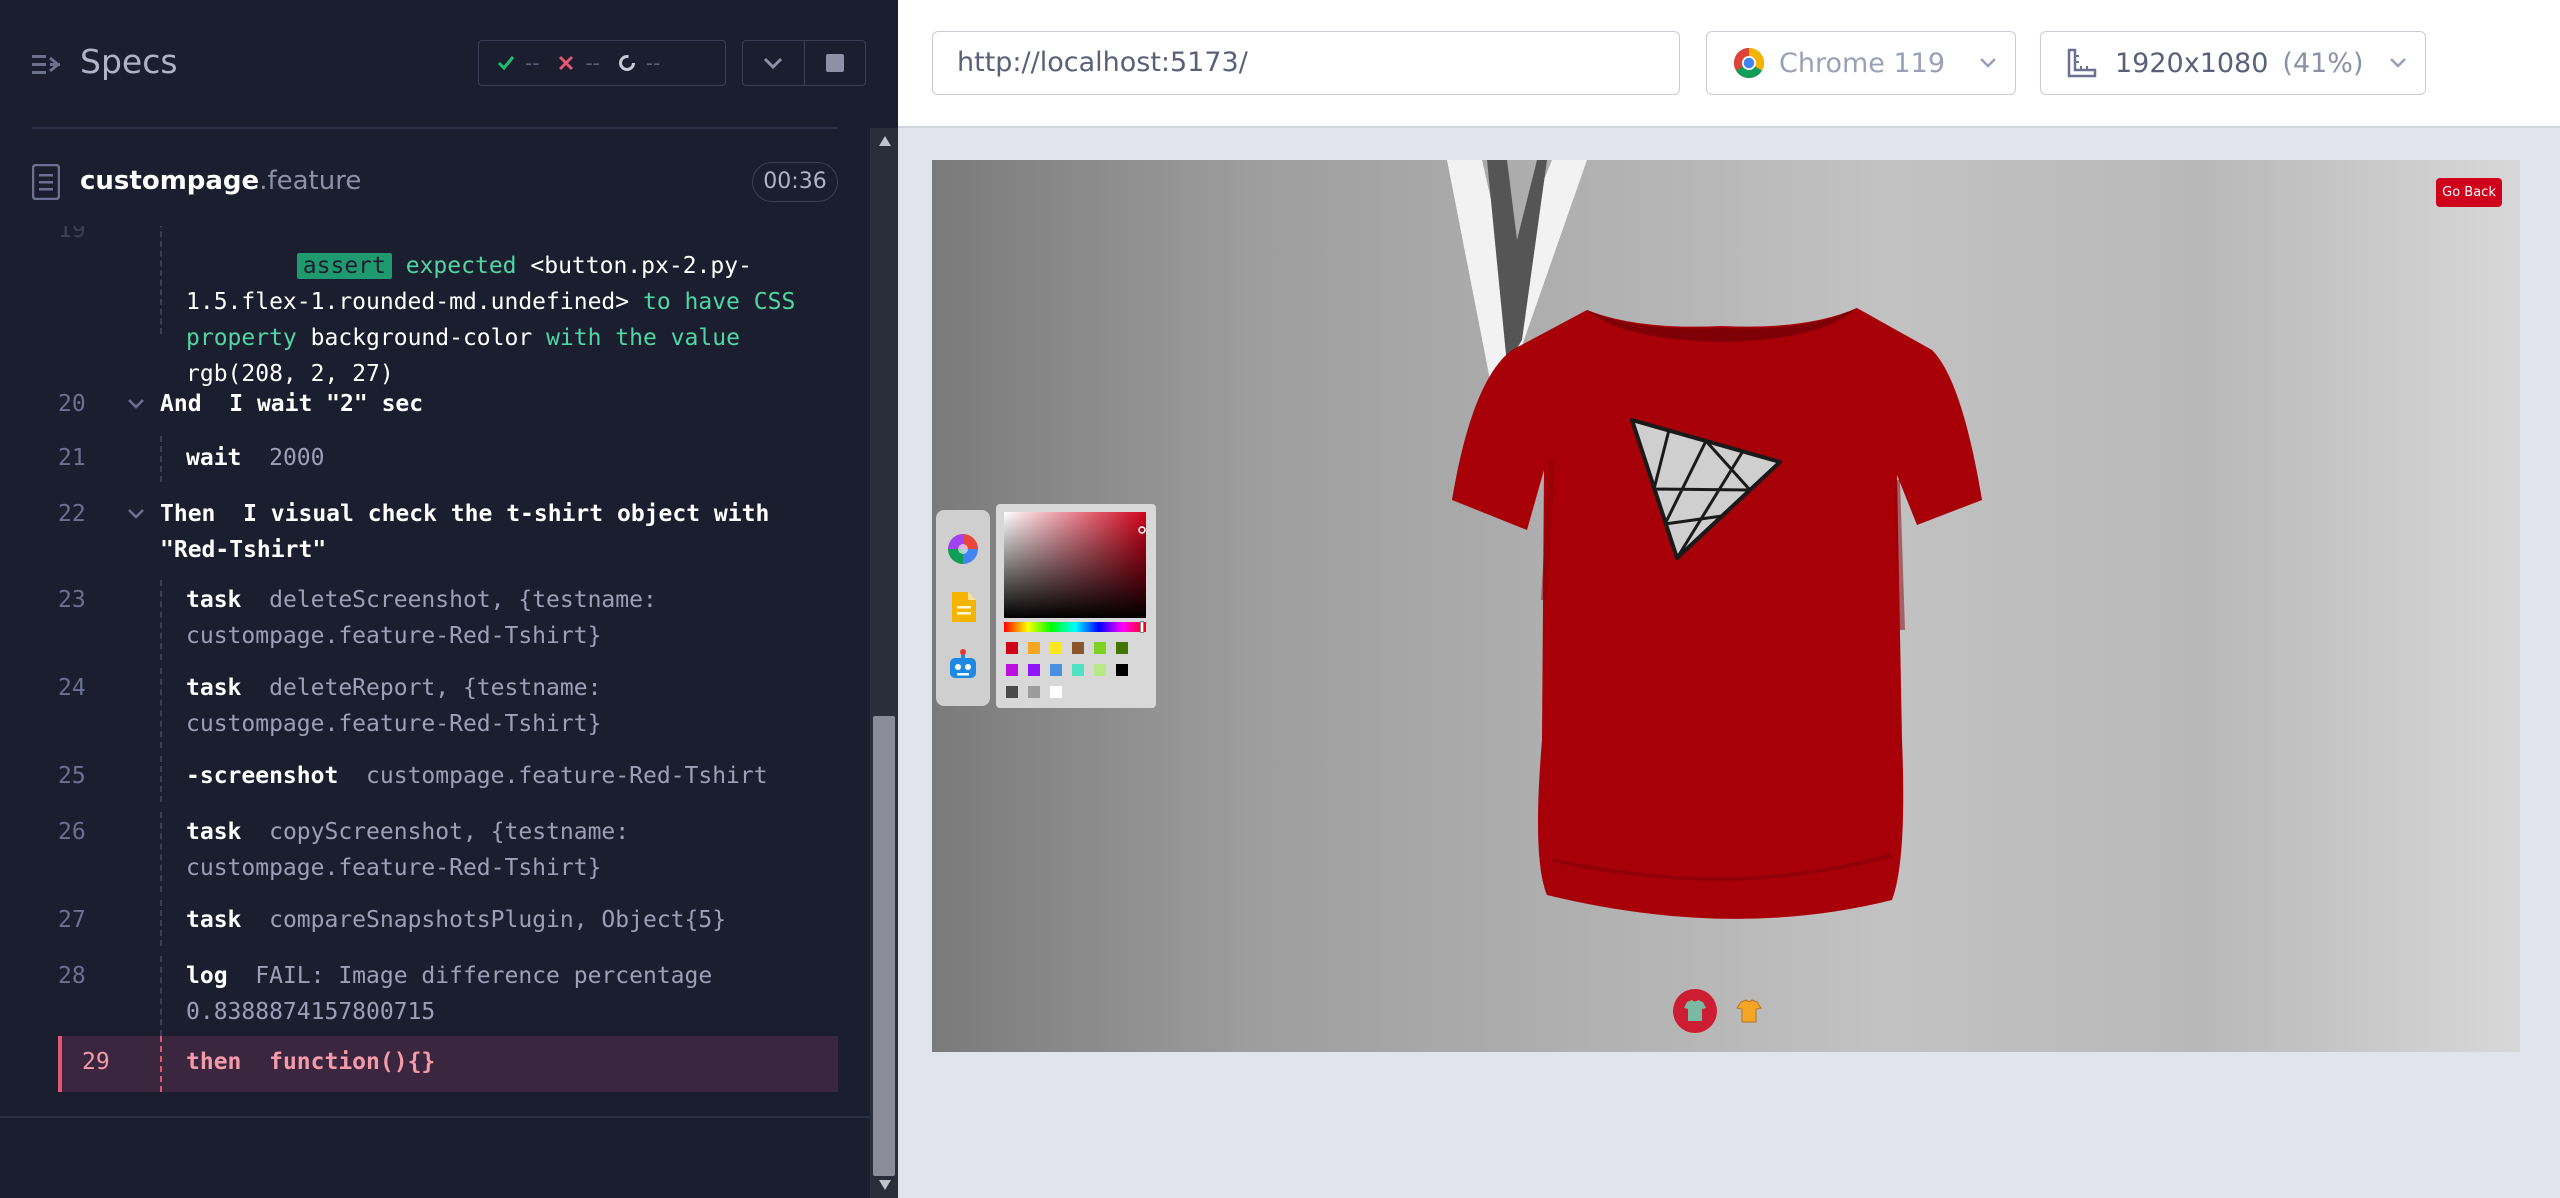 This screenshot has width=2560, height=1198. I want to click on line-number: 21, so click(72, 458).